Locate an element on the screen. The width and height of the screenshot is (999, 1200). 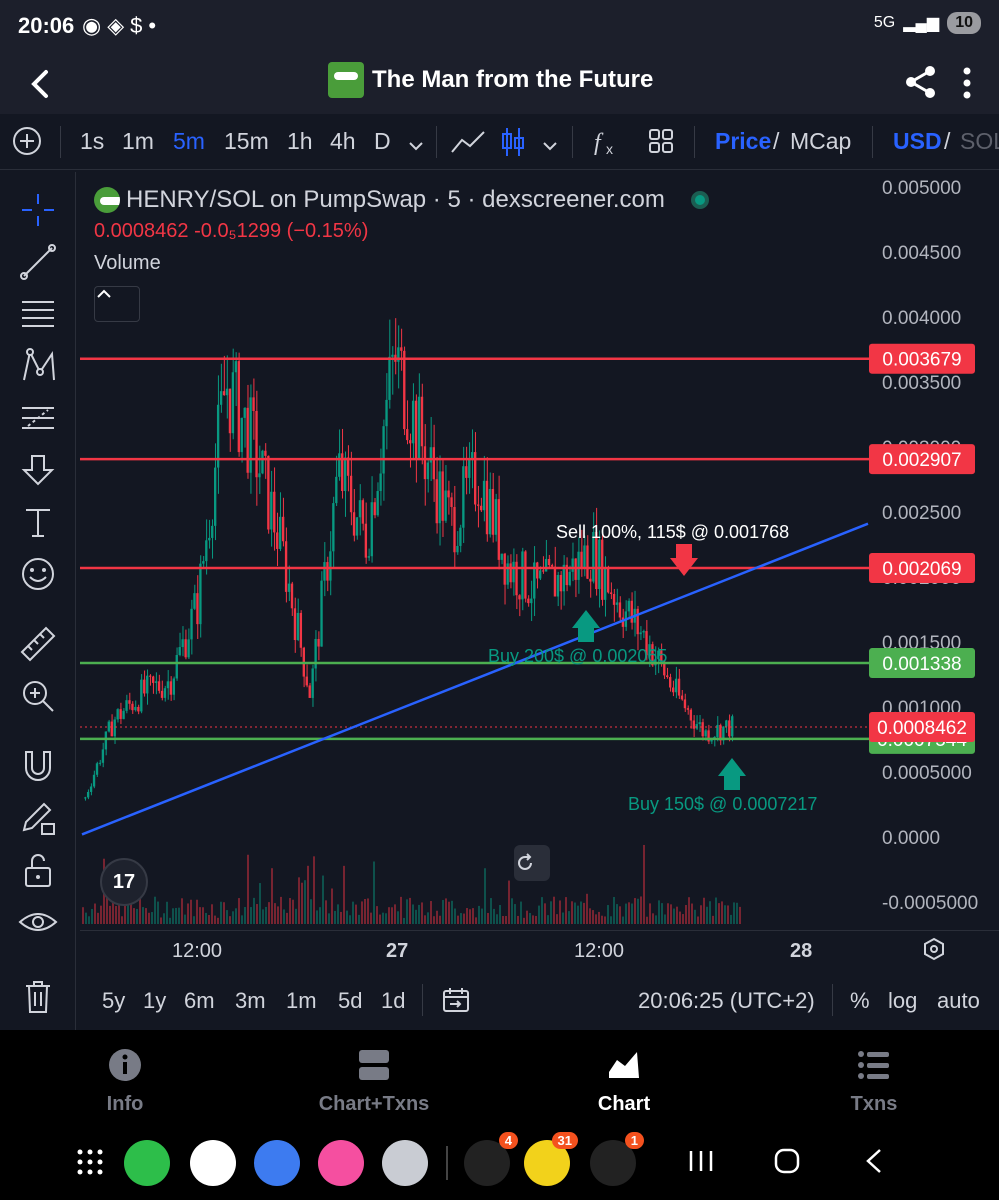
zoom-tool is located at coordinates (38, 696).